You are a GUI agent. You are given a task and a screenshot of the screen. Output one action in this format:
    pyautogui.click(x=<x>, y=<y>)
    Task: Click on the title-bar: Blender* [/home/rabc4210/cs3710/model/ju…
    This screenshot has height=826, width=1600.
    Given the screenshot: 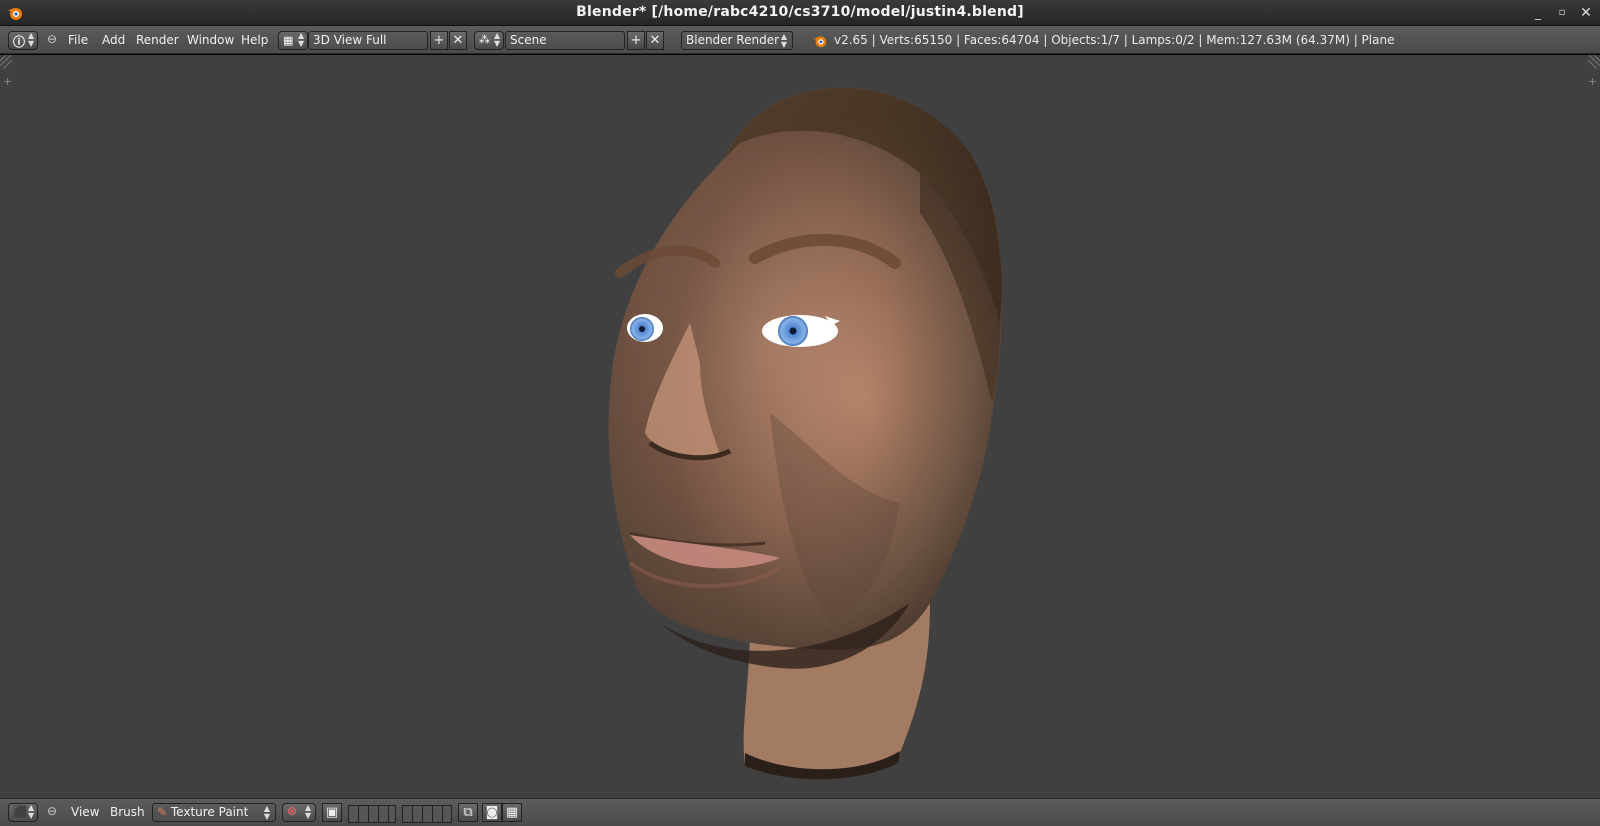 What is the action you would take?
    pyautogui.click(x=800, y=13)
    